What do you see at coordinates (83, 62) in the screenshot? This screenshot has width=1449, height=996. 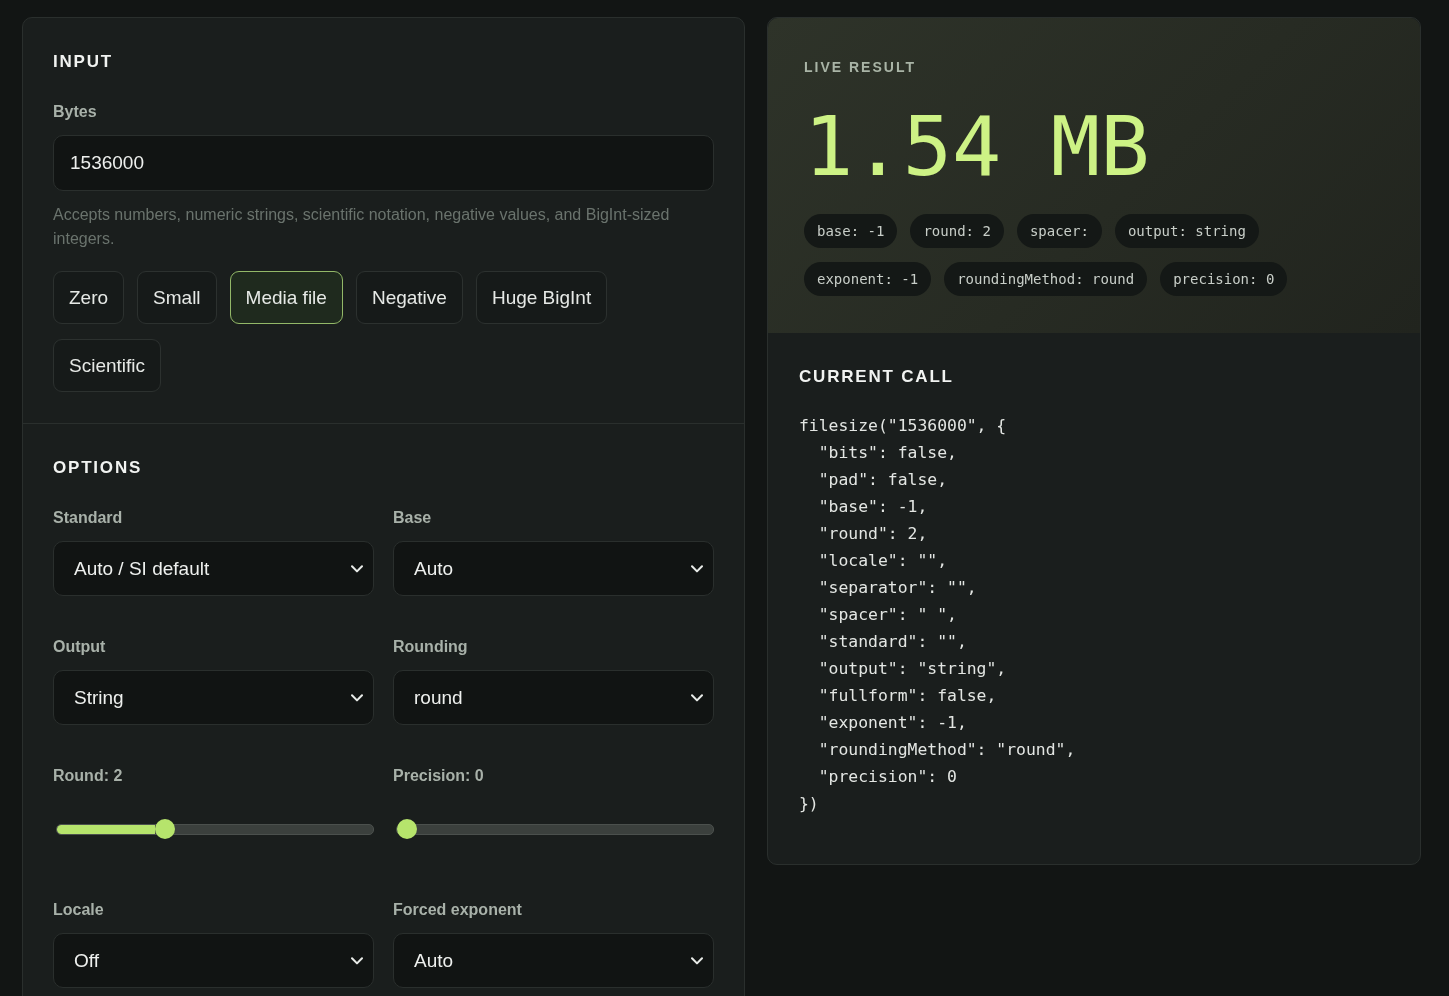 I see `section-heading: INPUT` at bounding box center [83, 62].